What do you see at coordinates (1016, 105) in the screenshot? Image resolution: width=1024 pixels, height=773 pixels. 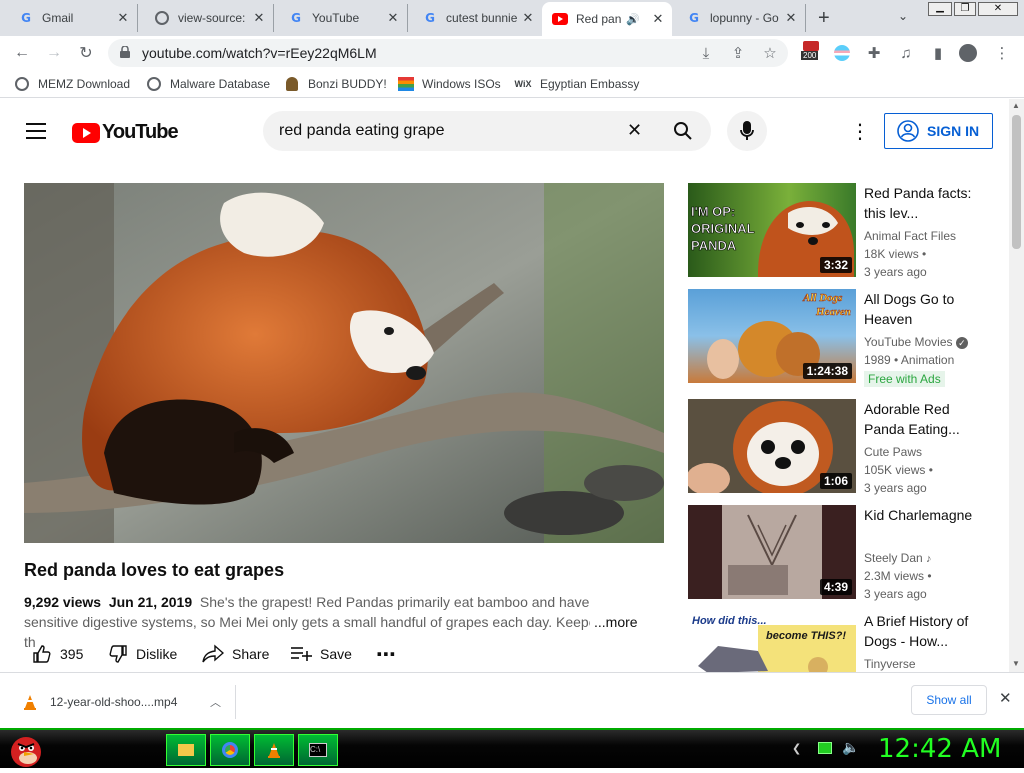 I see `scroll-up-arrow-icon: ▲` at bounding box center [1016, 105].